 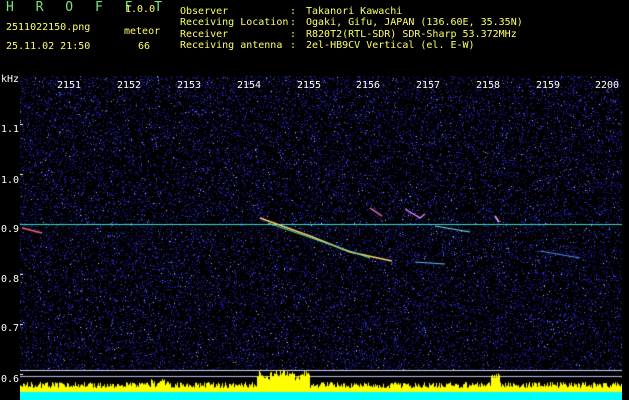 What do you see at coordinates (10, 279) in the screenshot?
I see `freq-tick-label: 0.8` at bounding box center [10, 279].